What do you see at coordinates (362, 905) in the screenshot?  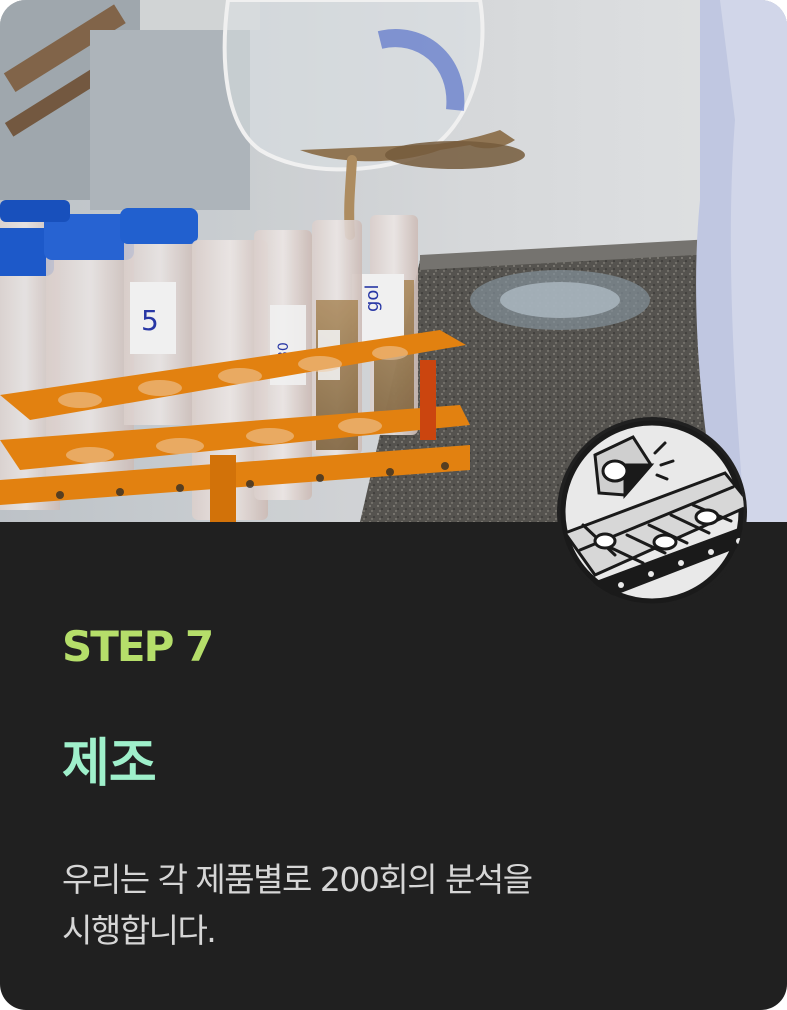 I see `step-description: 우리는 각 제품별로 200회의 분석을 시행합니다.` at bounding box center [362, 905].